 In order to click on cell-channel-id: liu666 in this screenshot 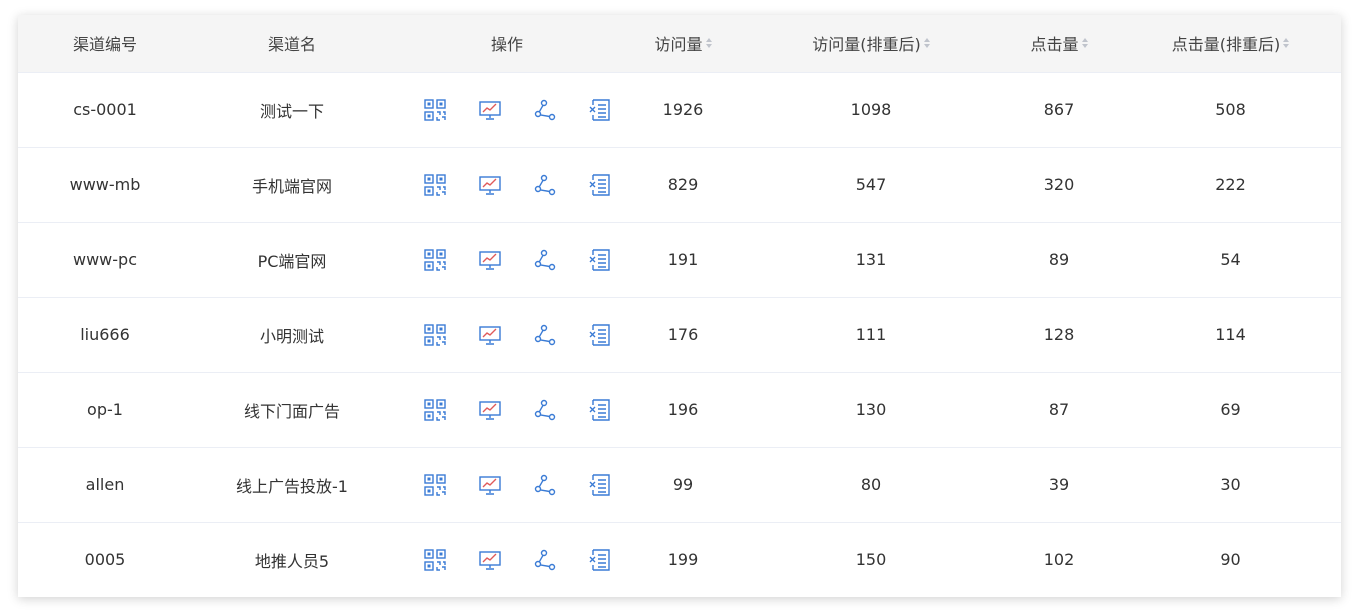, I will do `click(105, 335)`.